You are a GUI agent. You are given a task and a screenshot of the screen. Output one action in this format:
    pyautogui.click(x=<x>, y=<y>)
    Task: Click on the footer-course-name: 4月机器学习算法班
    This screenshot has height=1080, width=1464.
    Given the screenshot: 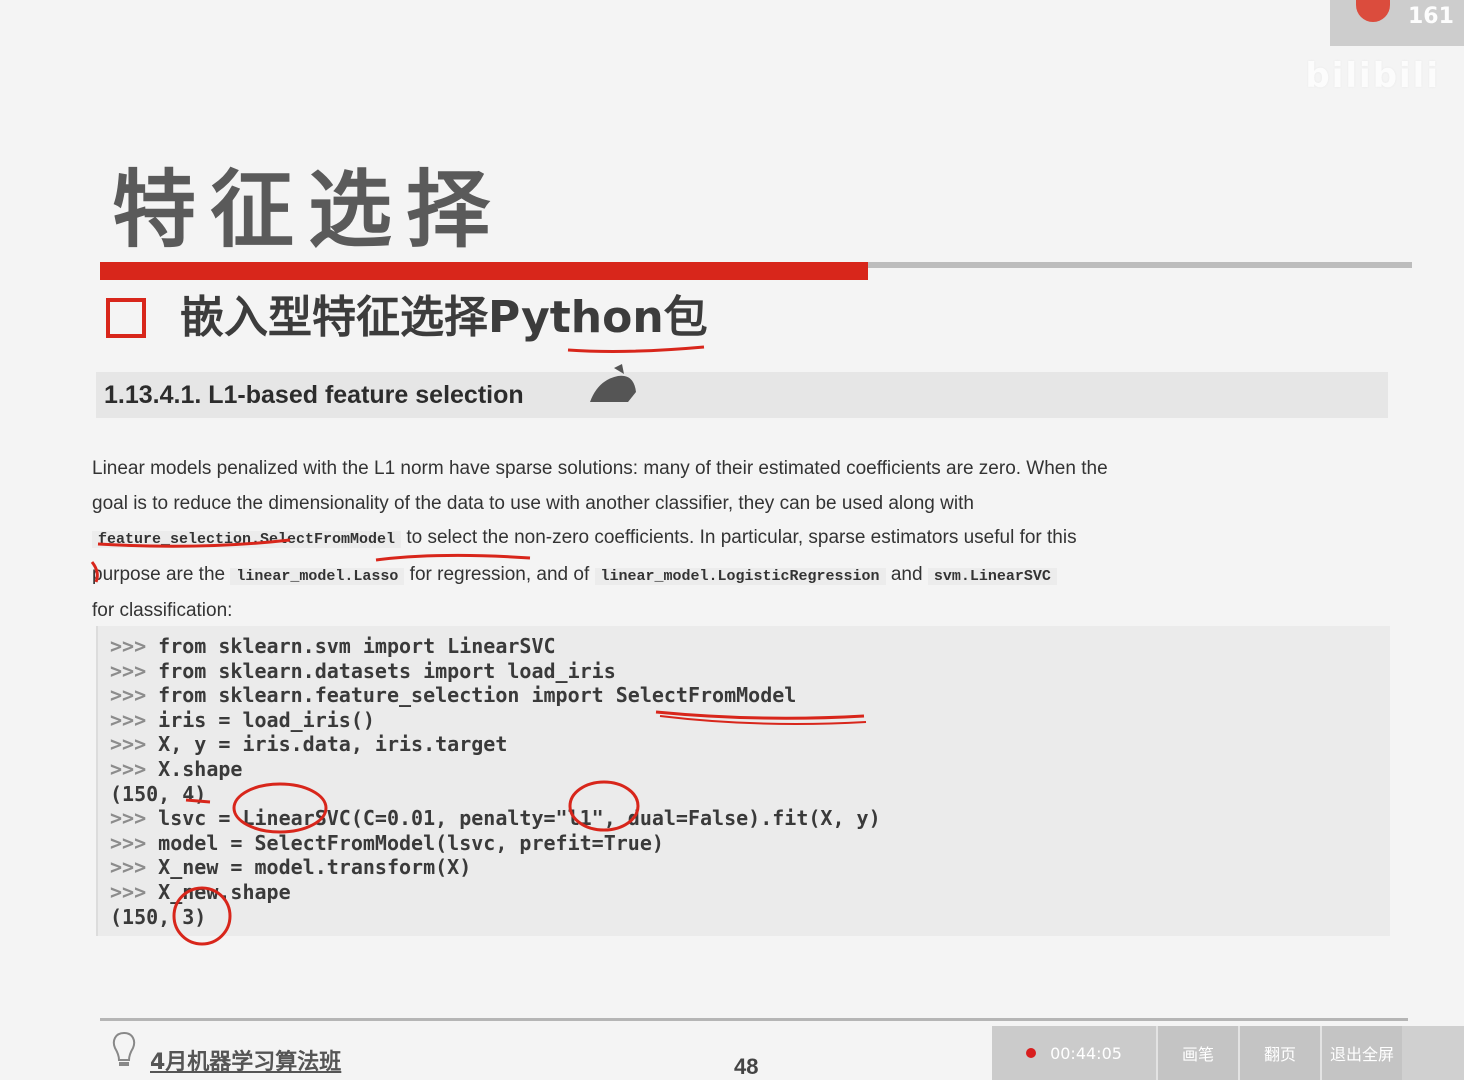 What is the action you would take?
    pyautogui.click(x=246, y=1062)
    